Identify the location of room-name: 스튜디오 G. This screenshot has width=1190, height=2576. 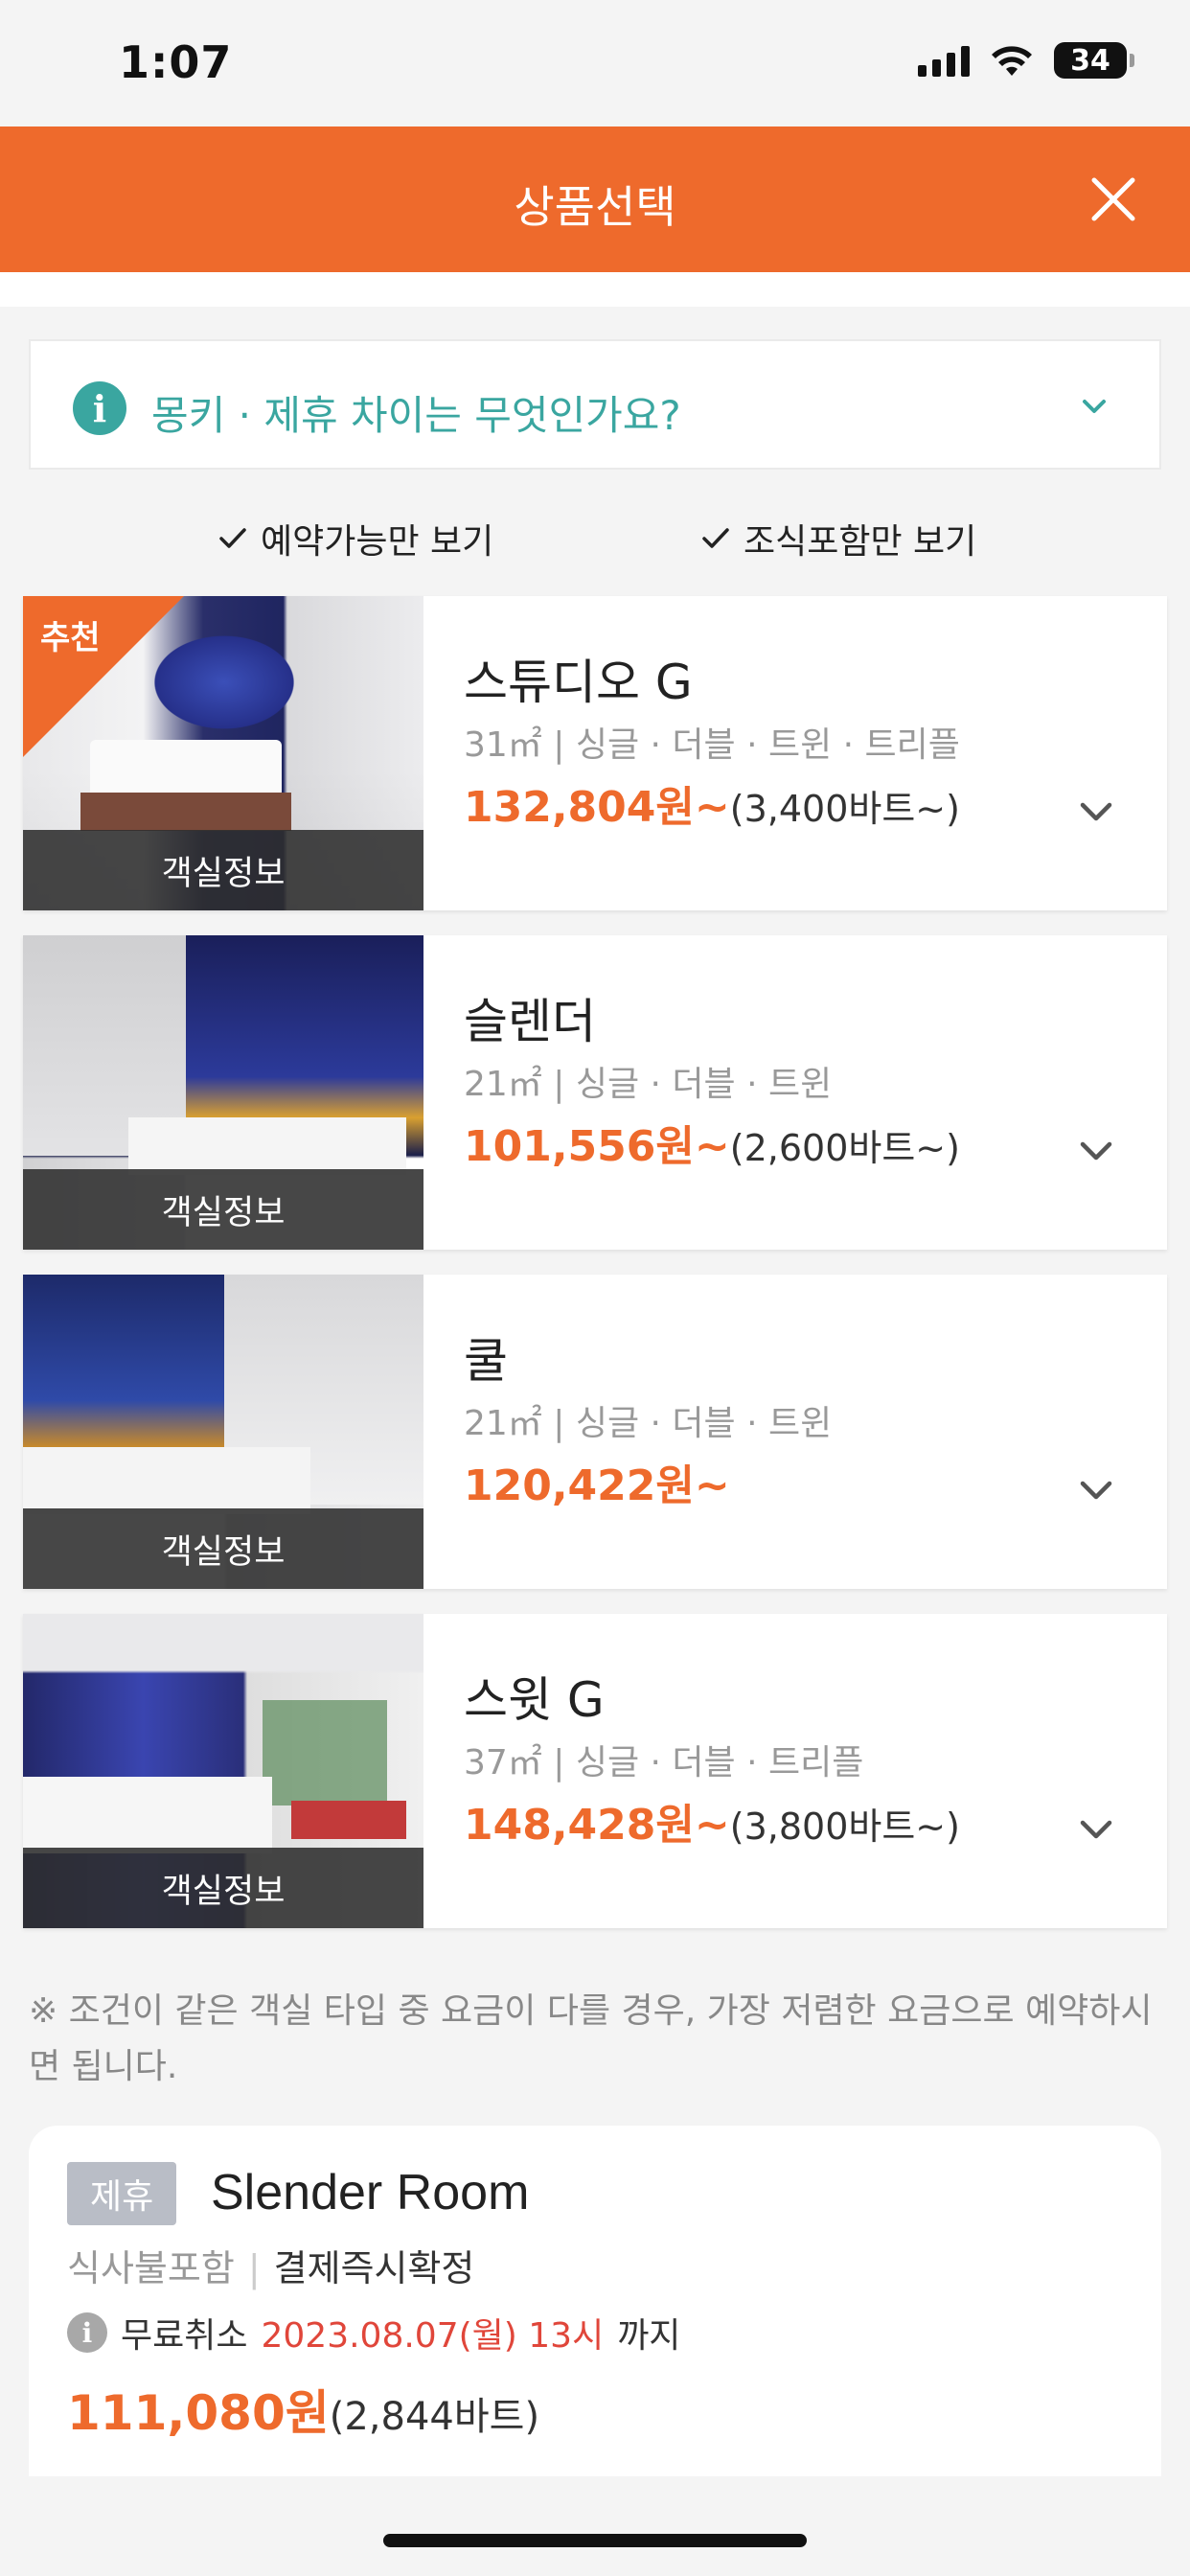
(578, 682).